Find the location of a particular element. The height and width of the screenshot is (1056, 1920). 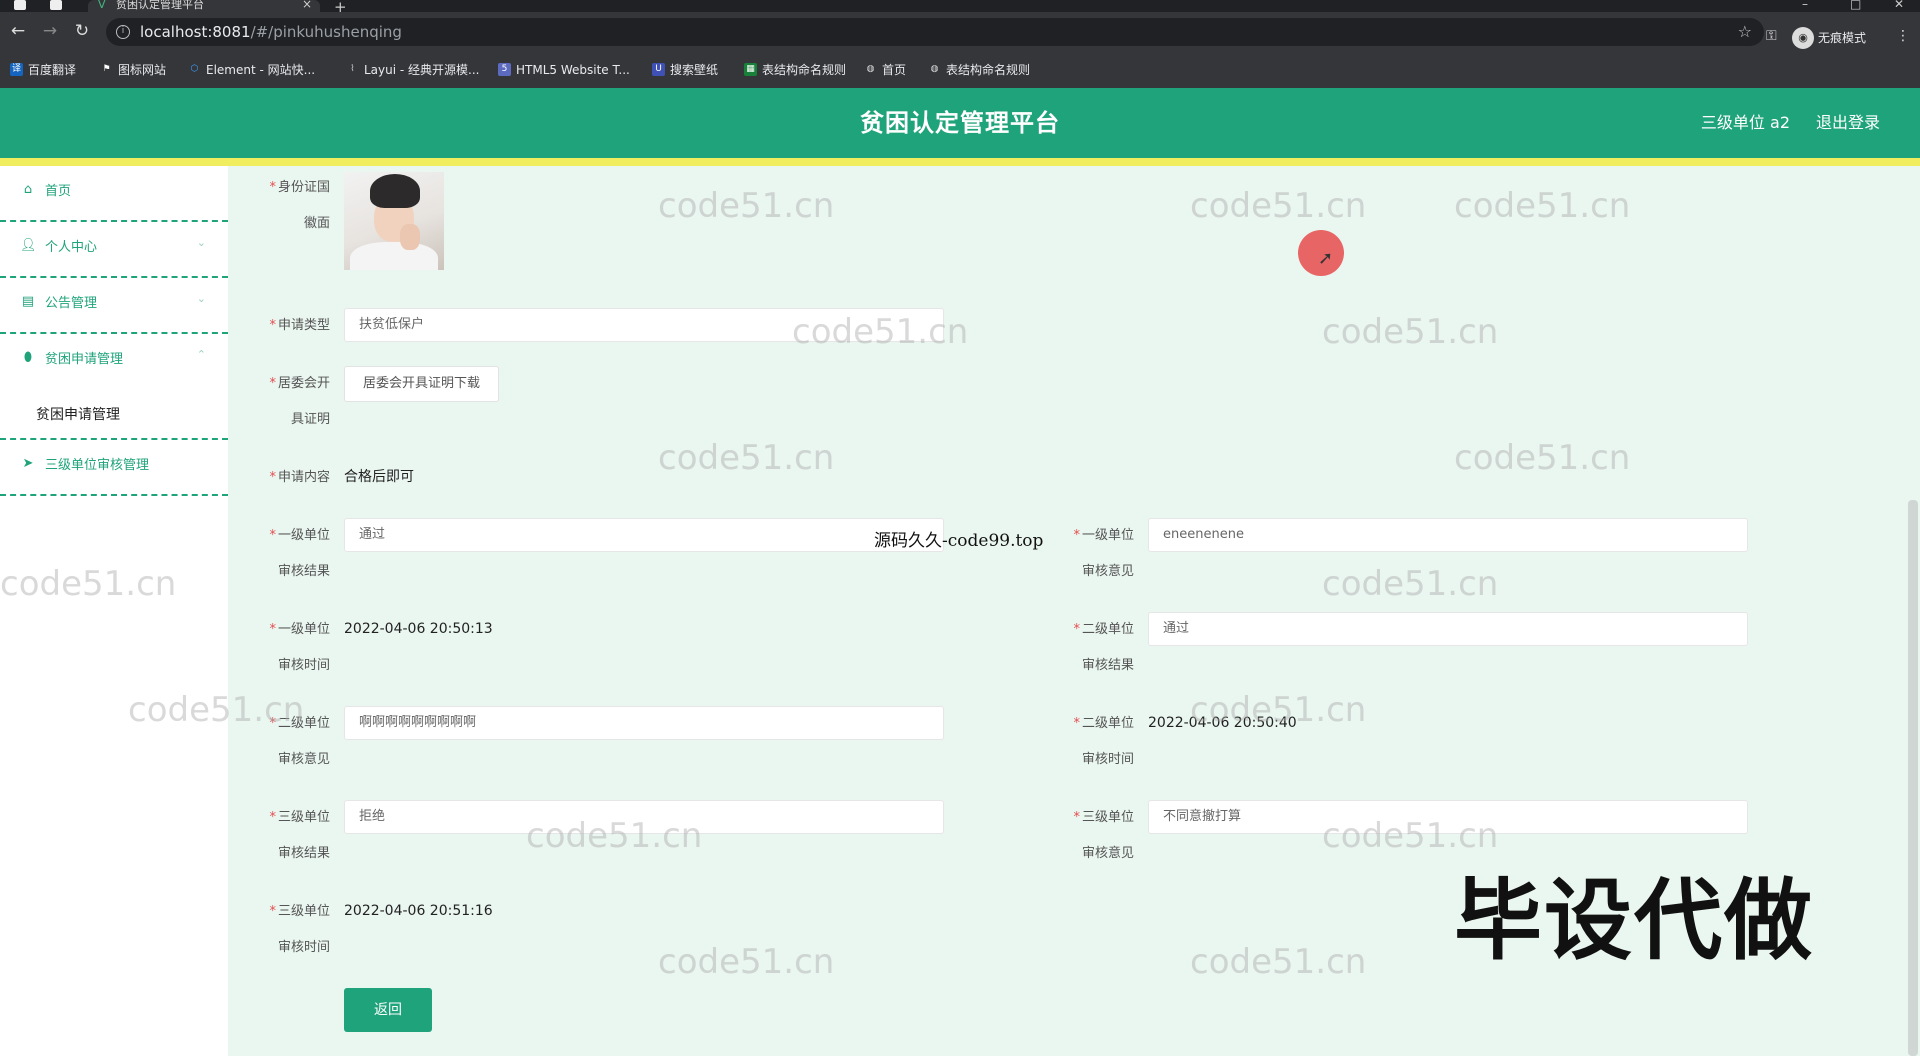

url-host: localhost:8081 is located at coordinates (195, 32).